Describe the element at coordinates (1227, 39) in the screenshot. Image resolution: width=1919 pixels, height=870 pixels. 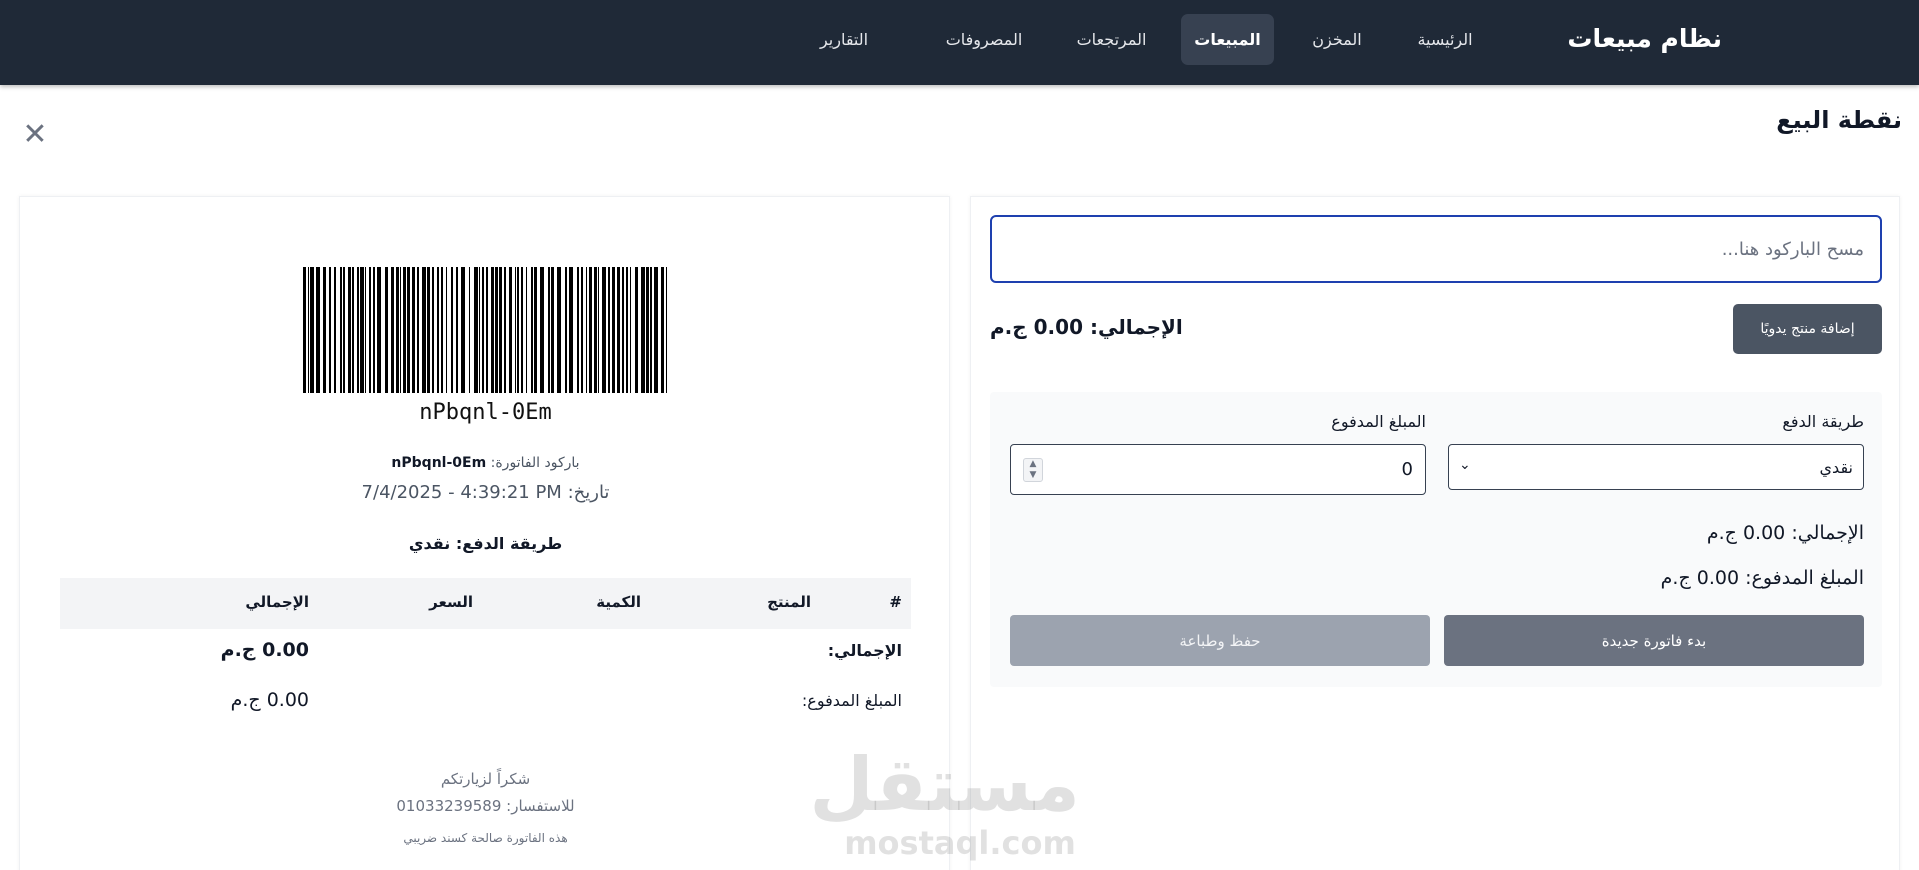
I see `nav-item-sales: المبيعات` at that location.